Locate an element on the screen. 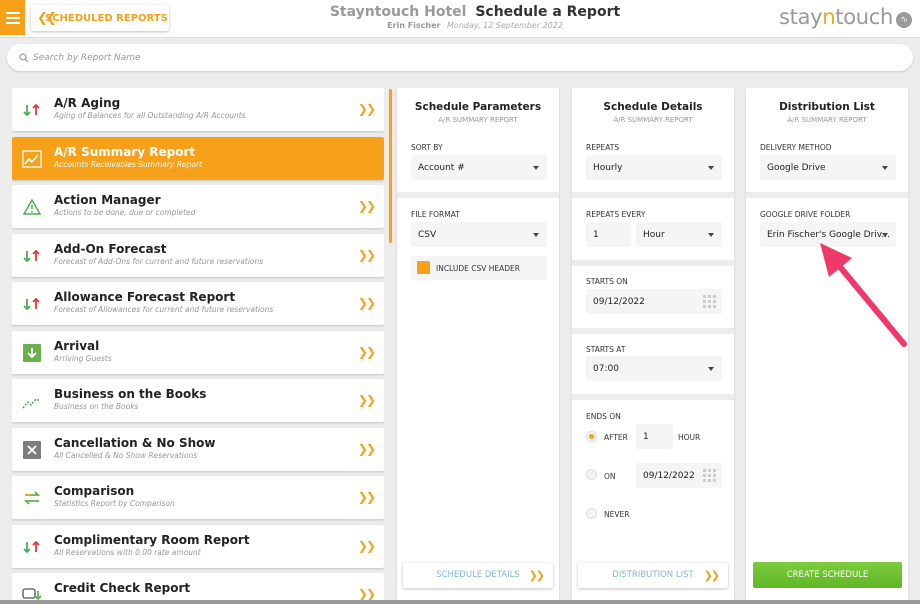 The image size is (920, 604). report-title: Complimentary Room Report is located at coordinates (152, 539).